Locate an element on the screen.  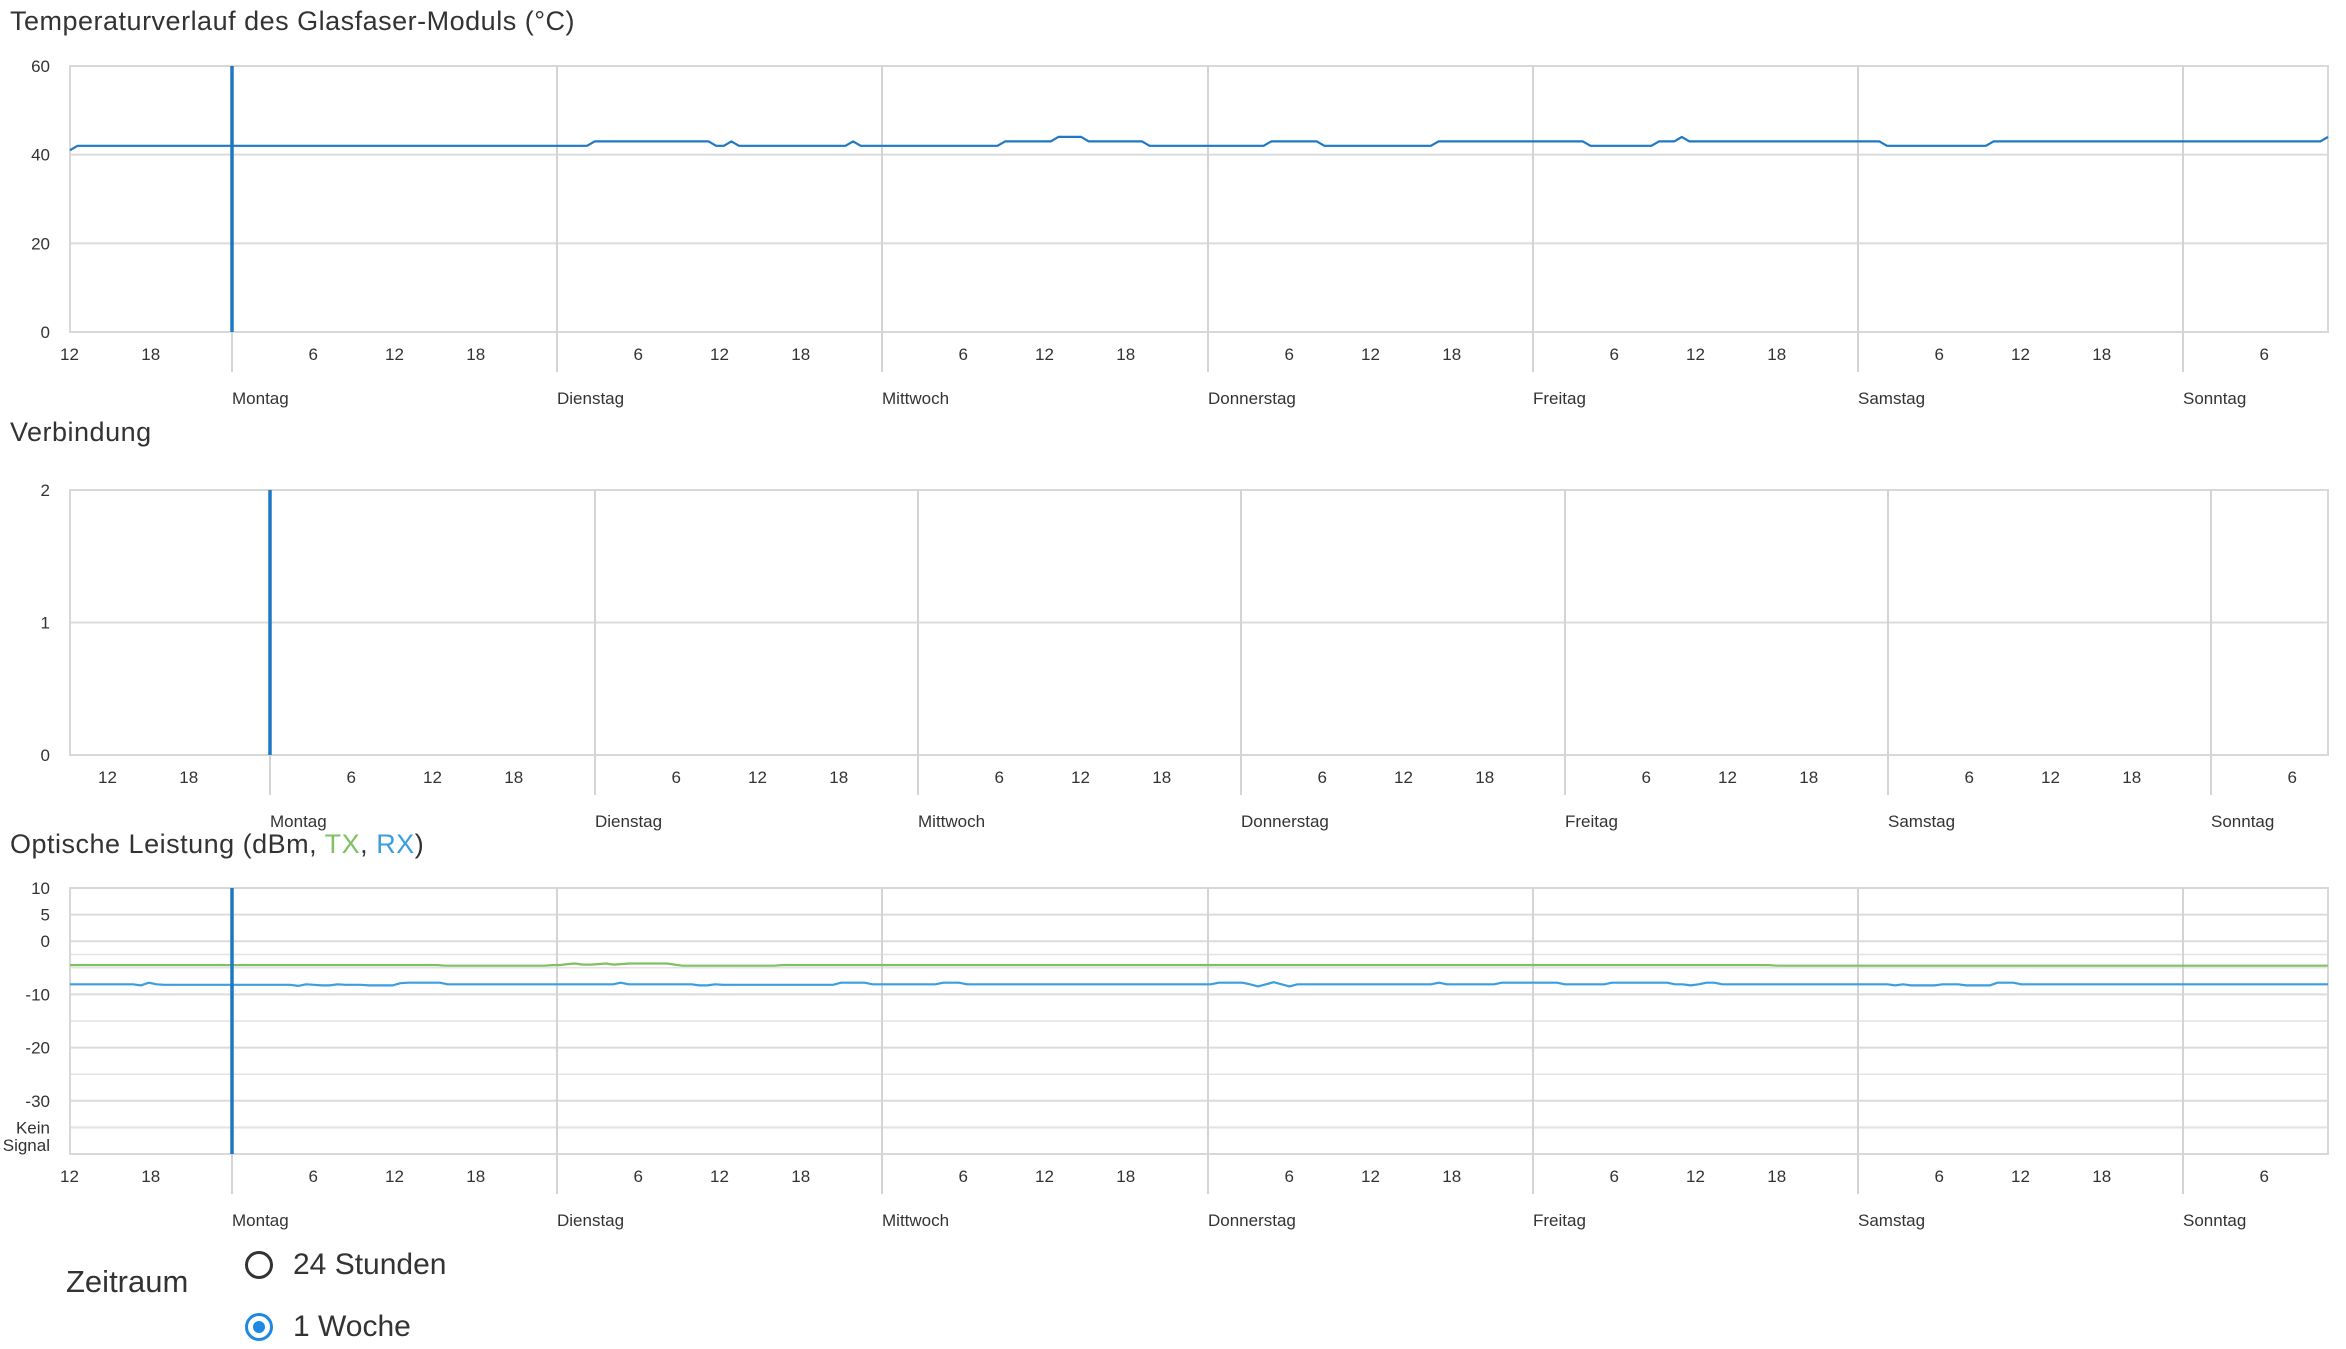
connection-chart-title: Verbindung is located at coordinates (81, 432).